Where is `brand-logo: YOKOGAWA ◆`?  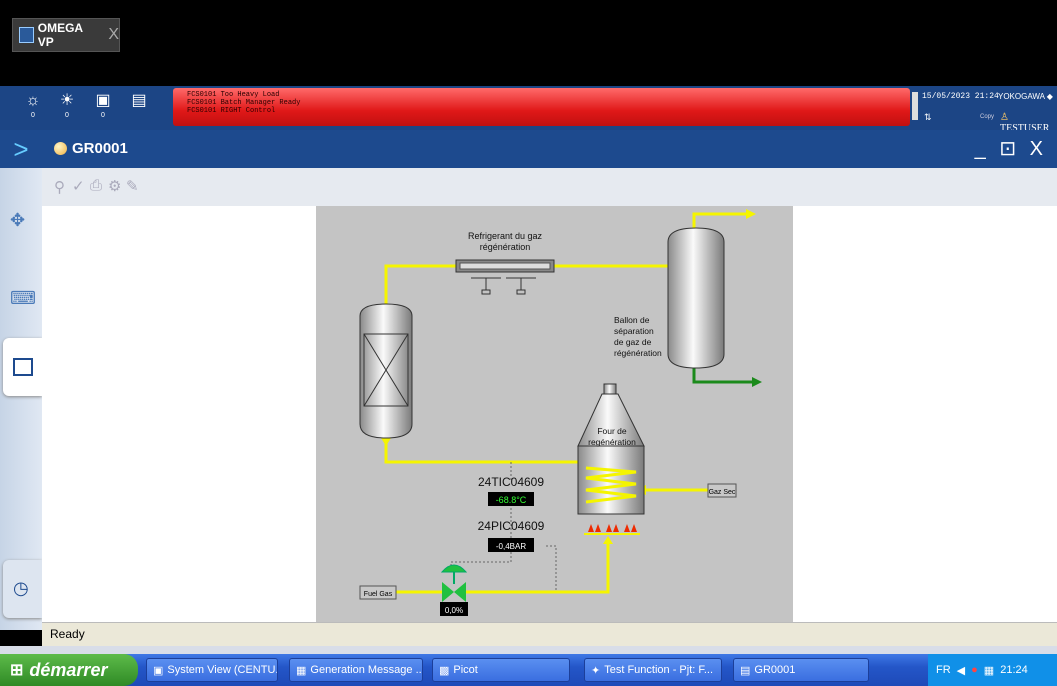
brand-logo: YOKOGAWA ◆ is located at coordinates (1025, 96).